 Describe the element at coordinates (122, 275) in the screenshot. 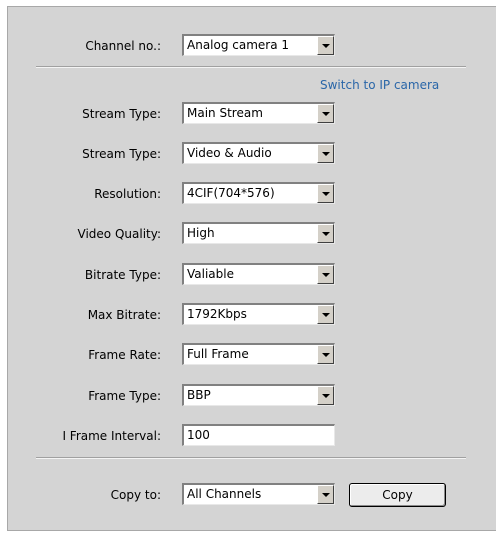

I see `bitrate-type-label: Bitrate Type:` at that location.